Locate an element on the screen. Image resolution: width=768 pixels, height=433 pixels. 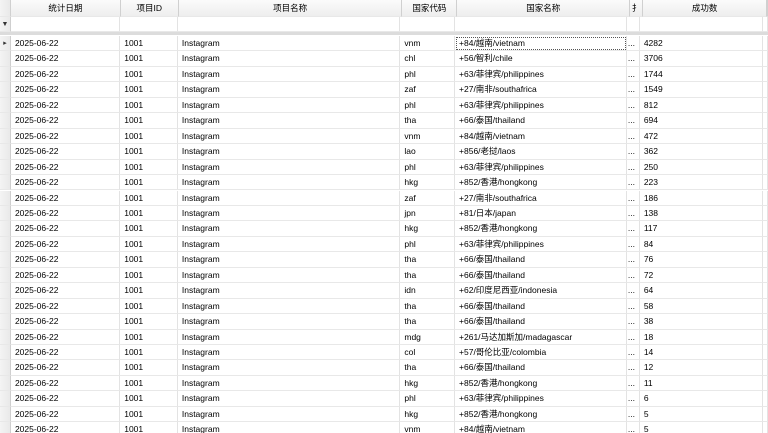
cell-success-count: 1549 is located at coordinates (701, 90).